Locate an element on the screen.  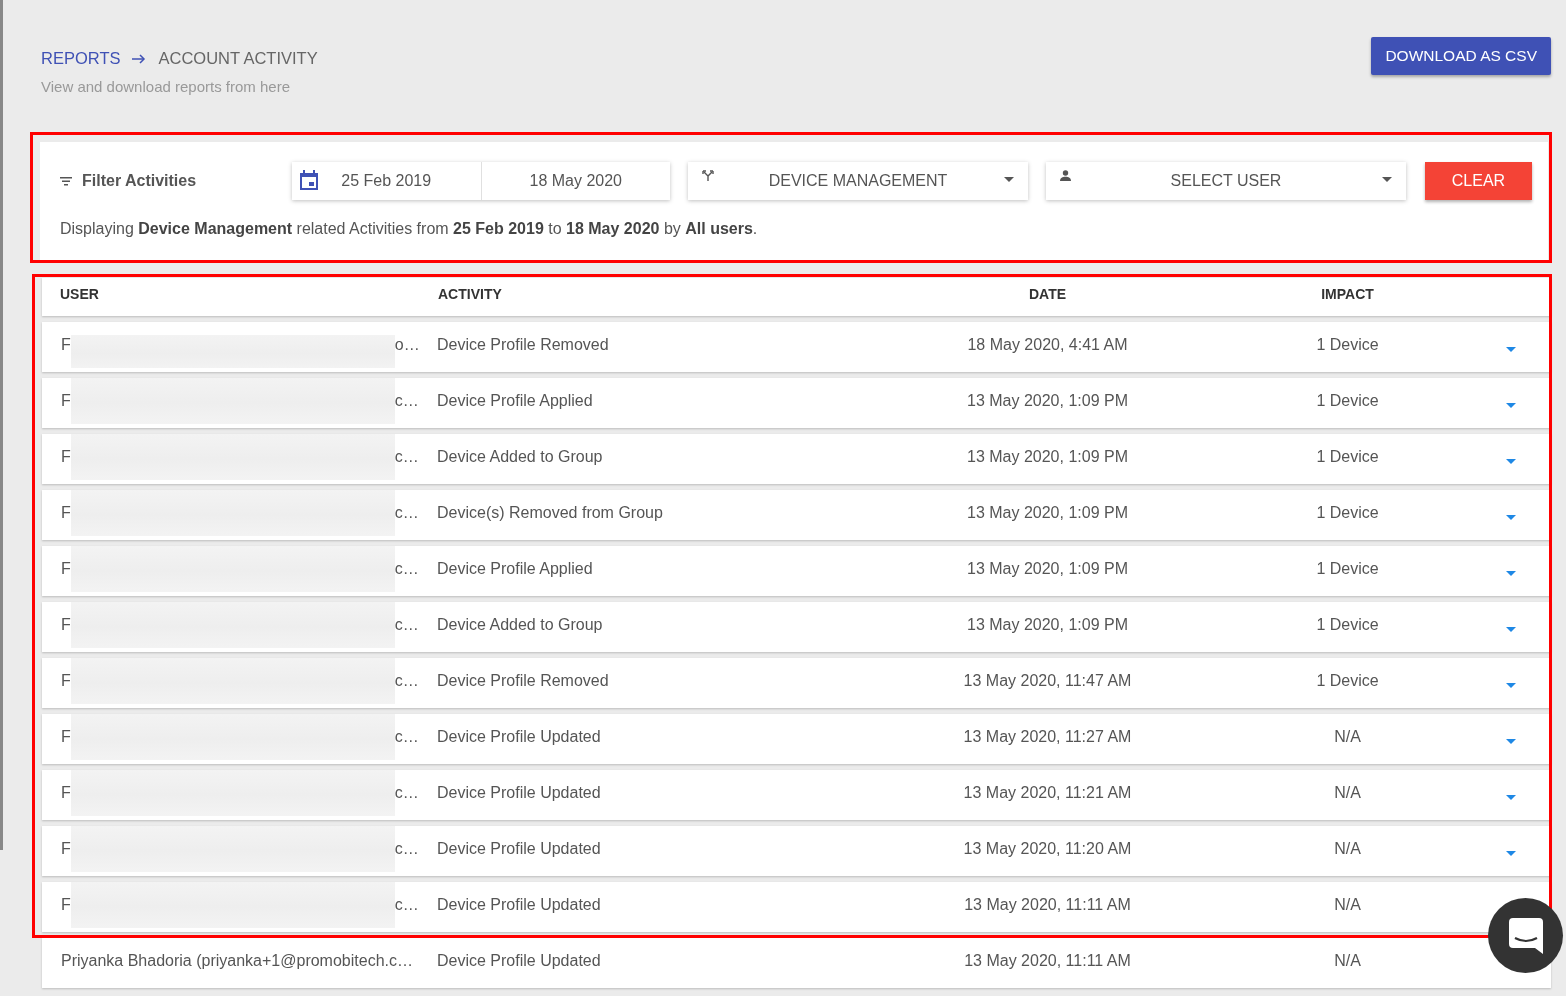
activity-row: F c… Device Profile Updated 13 May 2020, 11:27 AM N/A is located at coordinates (796, 739).